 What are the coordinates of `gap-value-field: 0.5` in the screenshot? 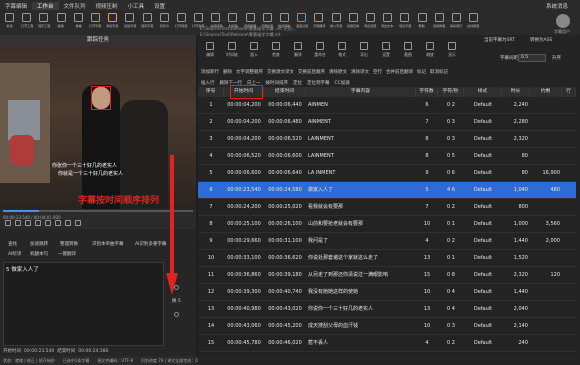 It's located at (532, 58).